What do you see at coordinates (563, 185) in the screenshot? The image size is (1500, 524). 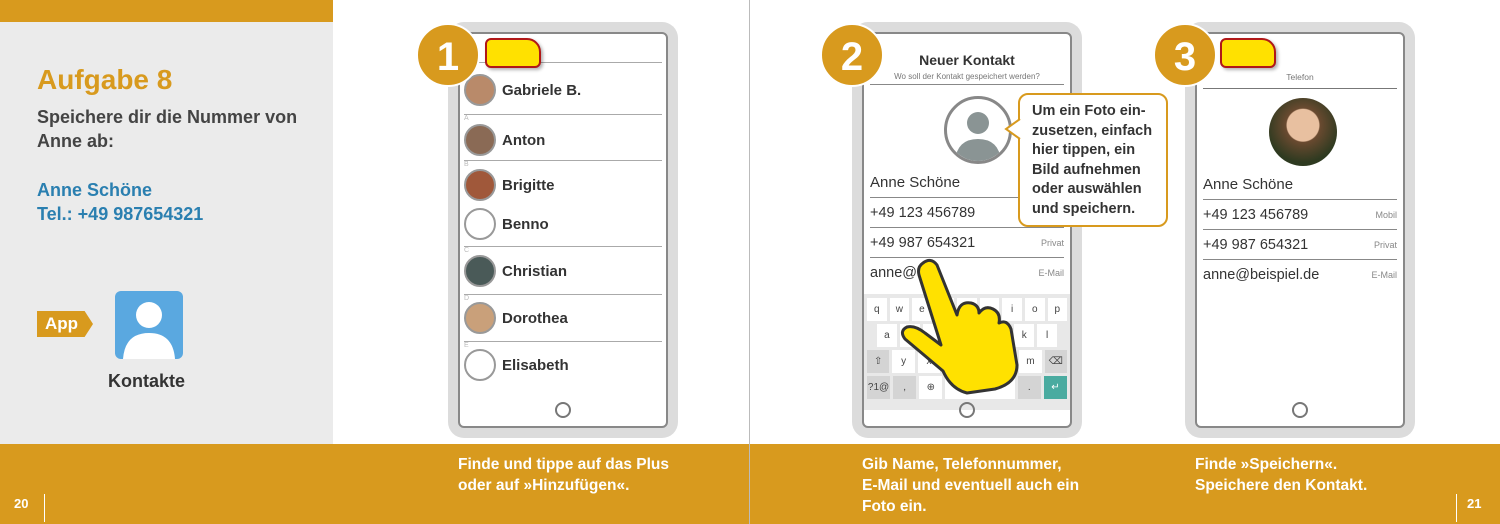 I see `contact-row: Brigitte` at bounding box center [563, 185].